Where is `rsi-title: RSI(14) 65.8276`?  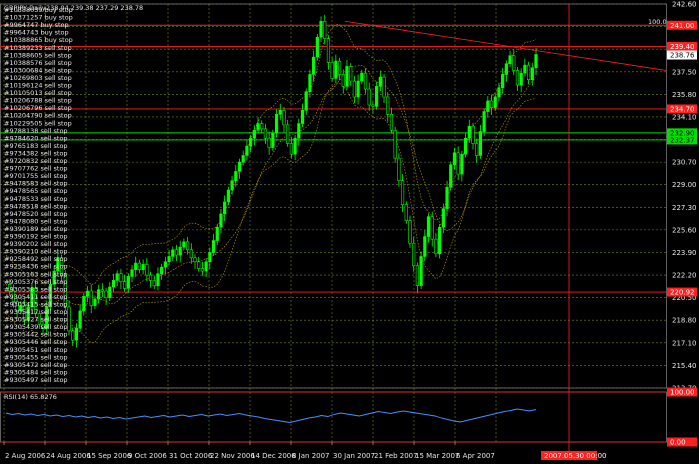 rsi-title: RSI(14) 65.8276 is located at coordinates (30, 397).